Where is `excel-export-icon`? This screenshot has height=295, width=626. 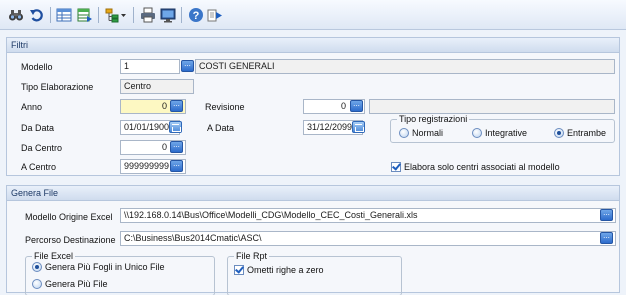 excel-export-icon is located at coordinates (85, 15).